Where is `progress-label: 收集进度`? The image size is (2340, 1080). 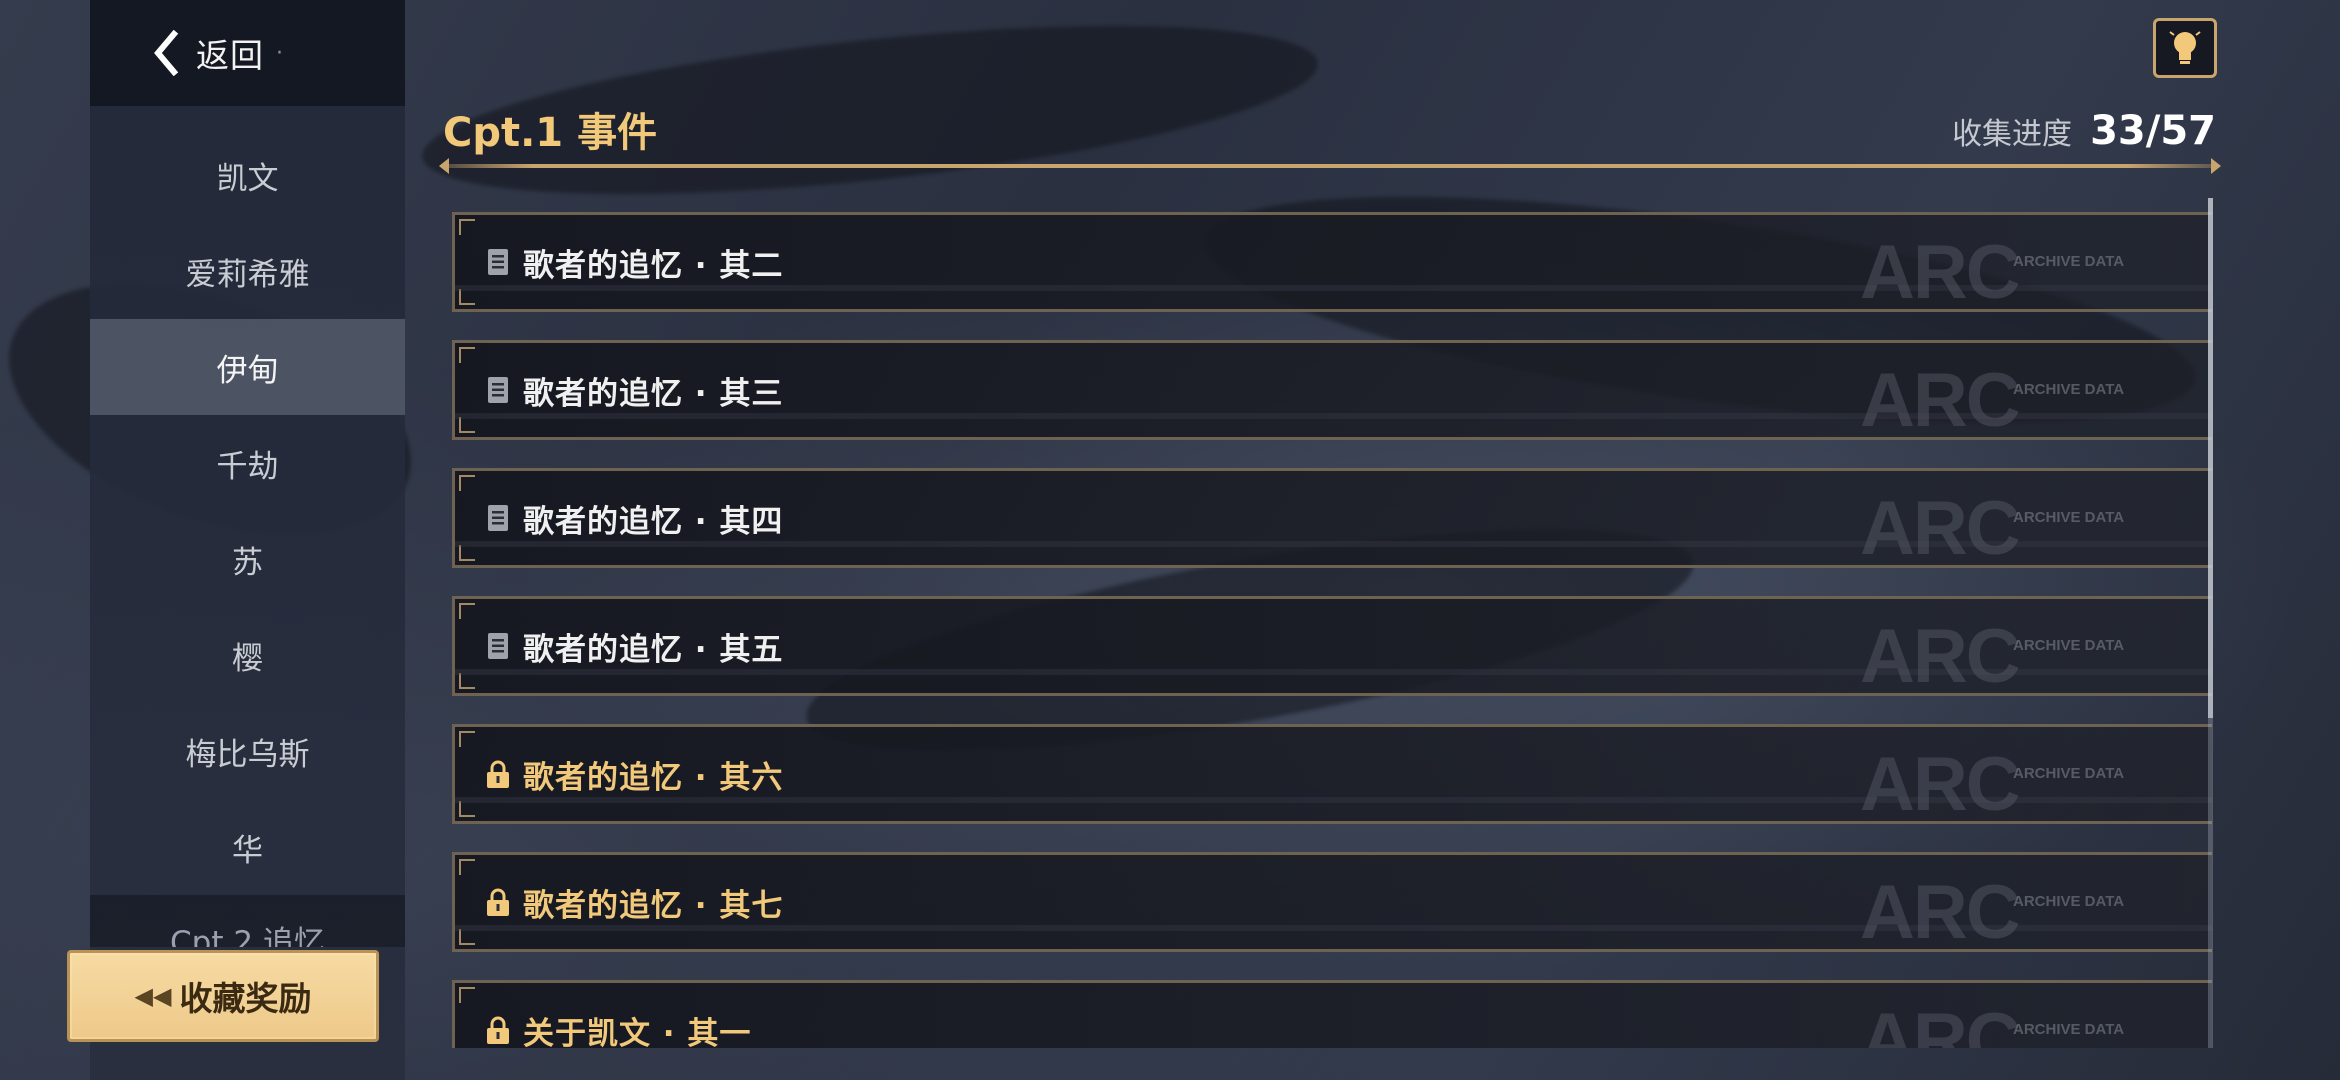 progress-label: 收集进度 is located at coordinates (2012, 134).